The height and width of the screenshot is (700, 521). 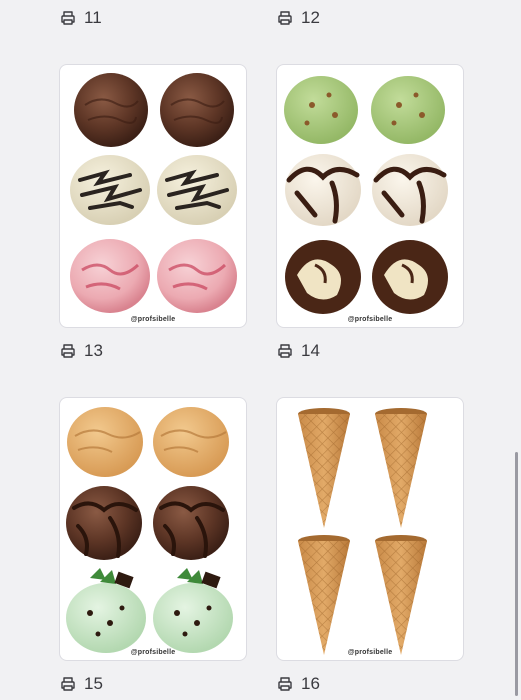 What do you see at coordinates (93, 350) in the screenshot?
I see `print-number: 13` at bounding box center [93, 350].